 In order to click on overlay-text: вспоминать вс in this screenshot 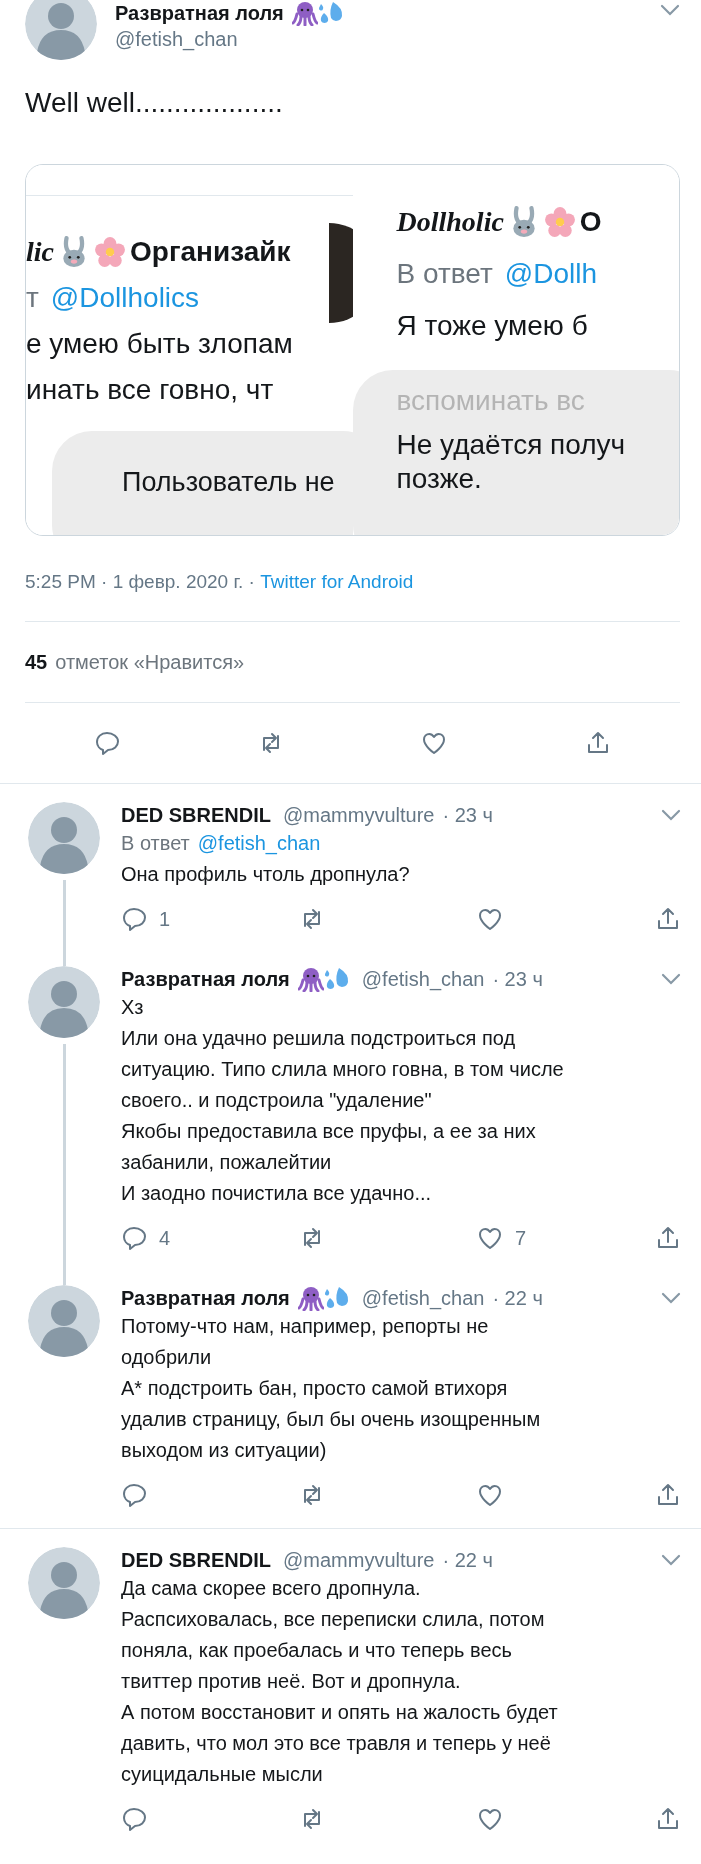, I will do `click(491, 401)`.